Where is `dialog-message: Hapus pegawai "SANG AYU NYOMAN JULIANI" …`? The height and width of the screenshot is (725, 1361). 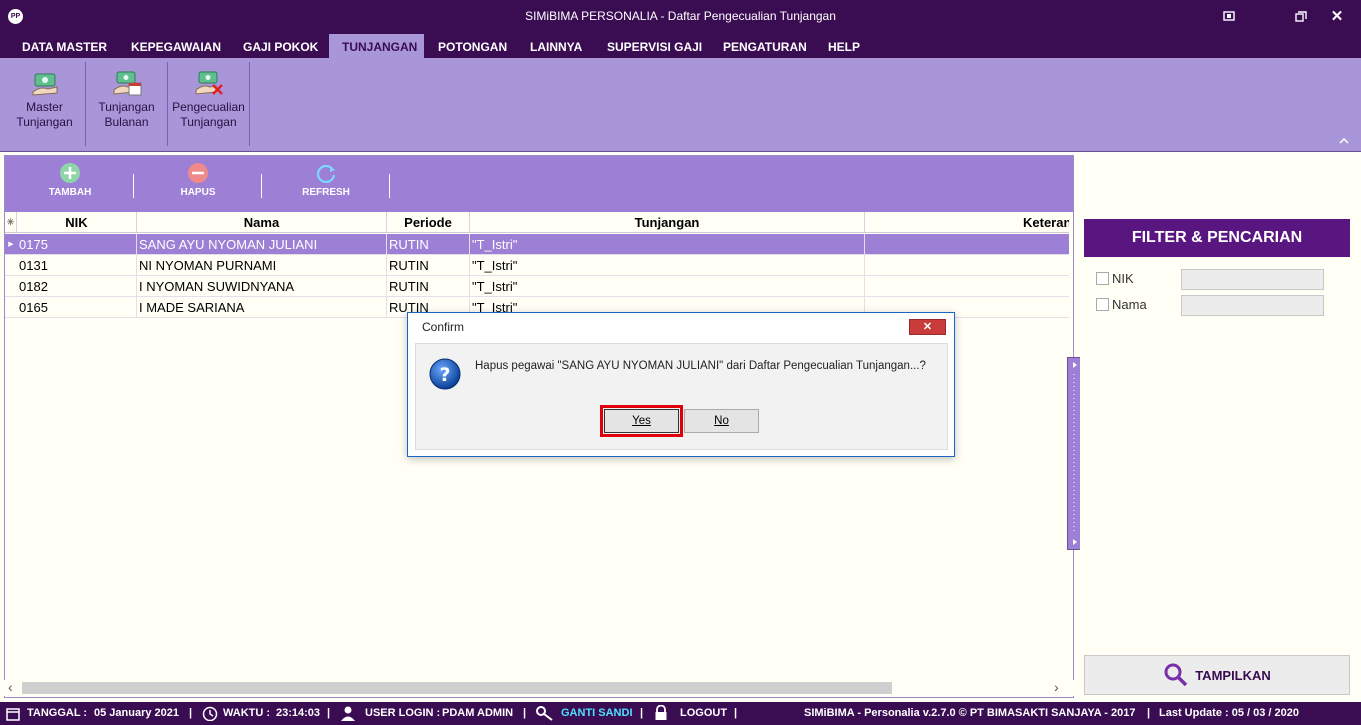 dialog-message: Hapus pegawai "SANG AYU NYOMAN JULIANI" … is located at coordinates (700, 366).